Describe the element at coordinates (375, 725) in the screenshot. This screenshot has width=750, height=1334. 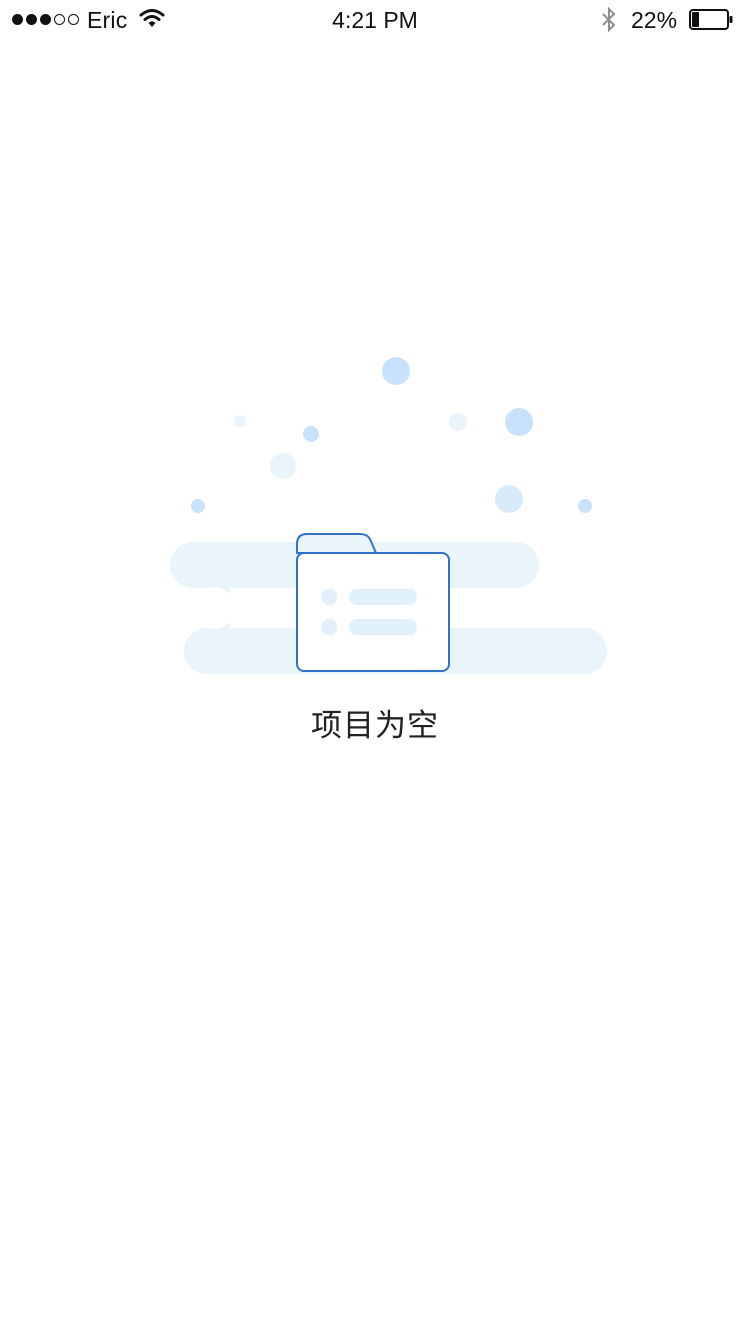
I see `empty-state-message: 项目为空` at that location.